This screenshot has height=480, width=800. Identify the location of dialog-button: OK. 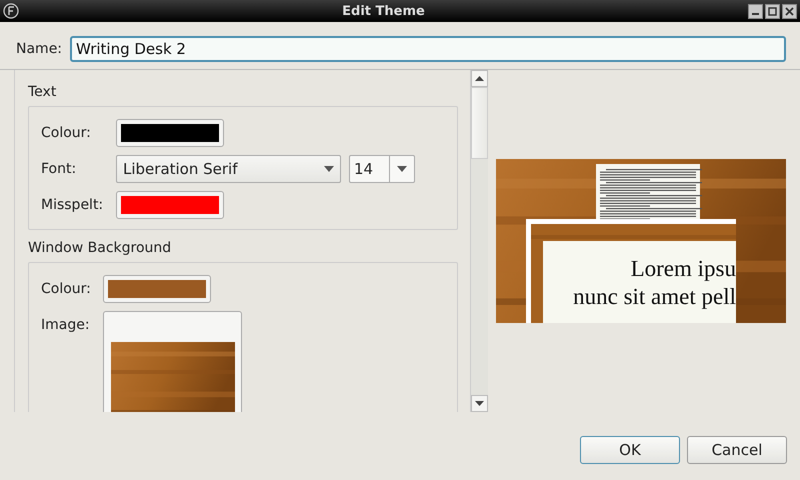
(630, 450).